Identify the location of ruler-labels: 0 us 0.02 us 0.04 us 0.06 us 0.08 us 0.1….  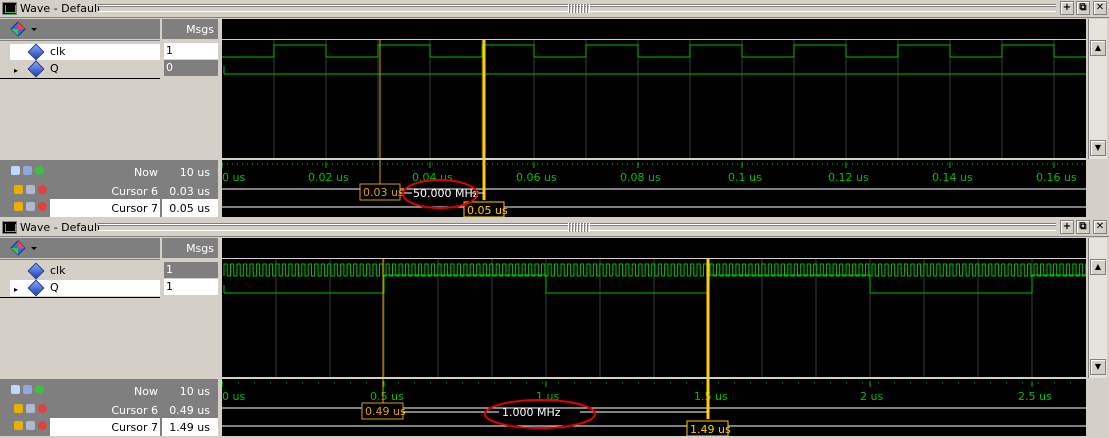
(649, 177).